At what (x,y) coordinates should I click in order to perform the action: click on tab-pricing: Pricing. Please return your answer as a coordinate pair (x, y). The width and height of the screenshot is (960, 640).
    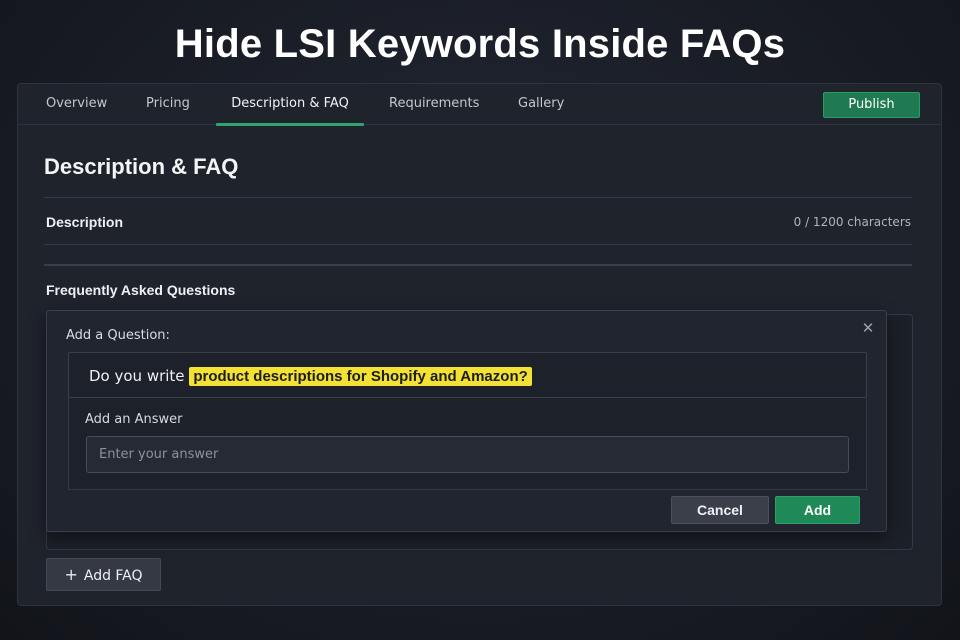
    Looking at the image, I should click on (168, 104).